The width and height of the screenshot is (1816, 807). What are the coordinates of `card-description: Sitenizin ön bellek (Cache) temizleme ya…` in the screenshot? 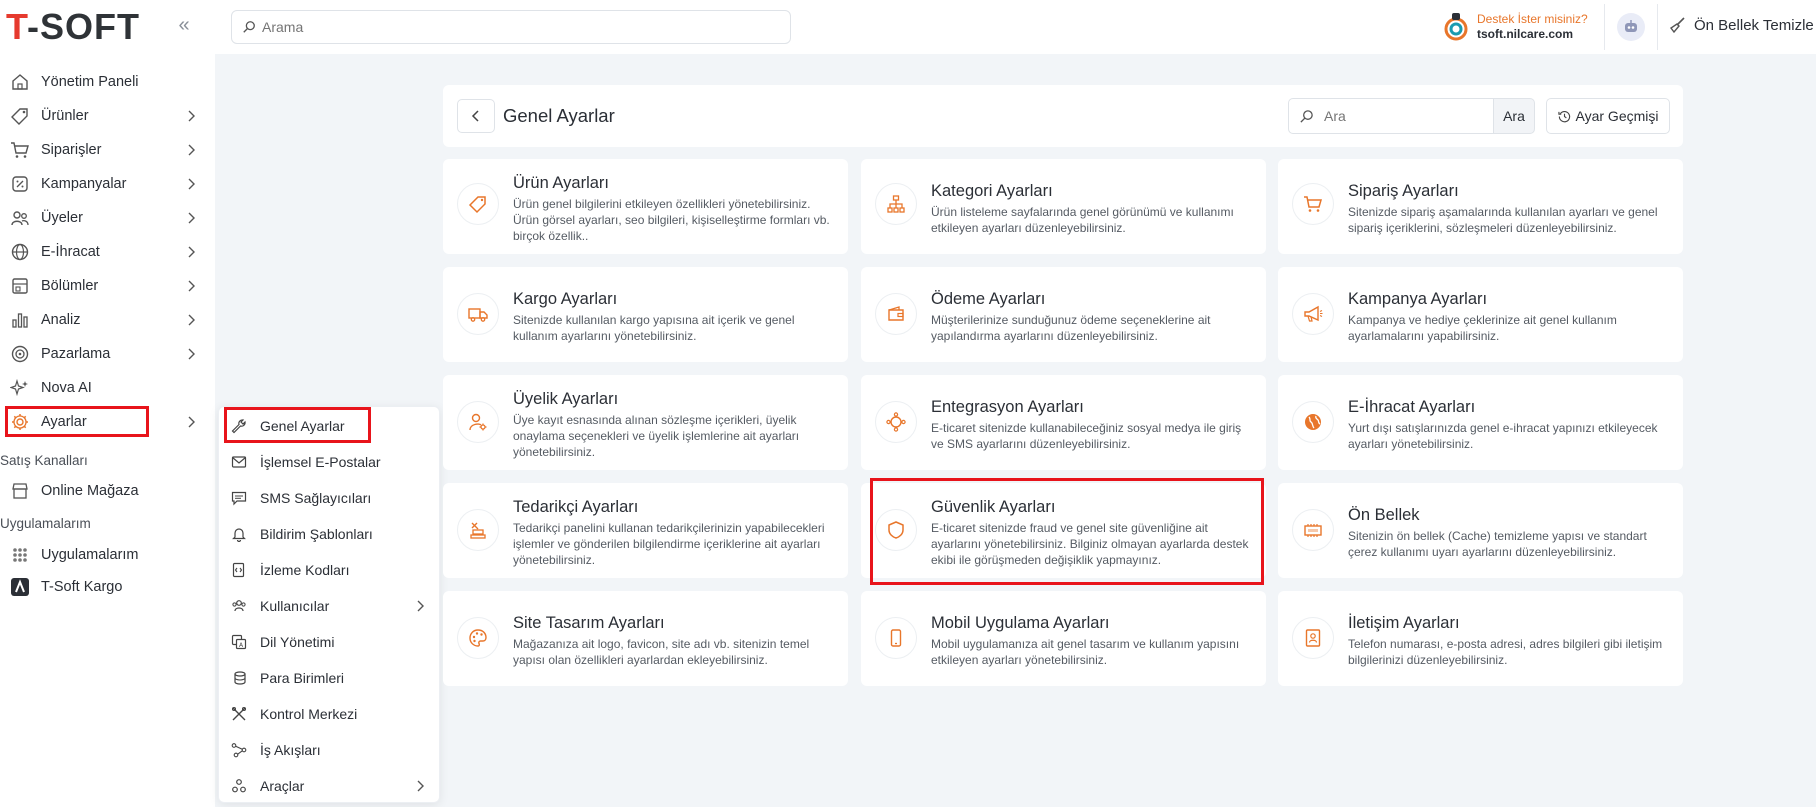 It's located at (1497, 544).